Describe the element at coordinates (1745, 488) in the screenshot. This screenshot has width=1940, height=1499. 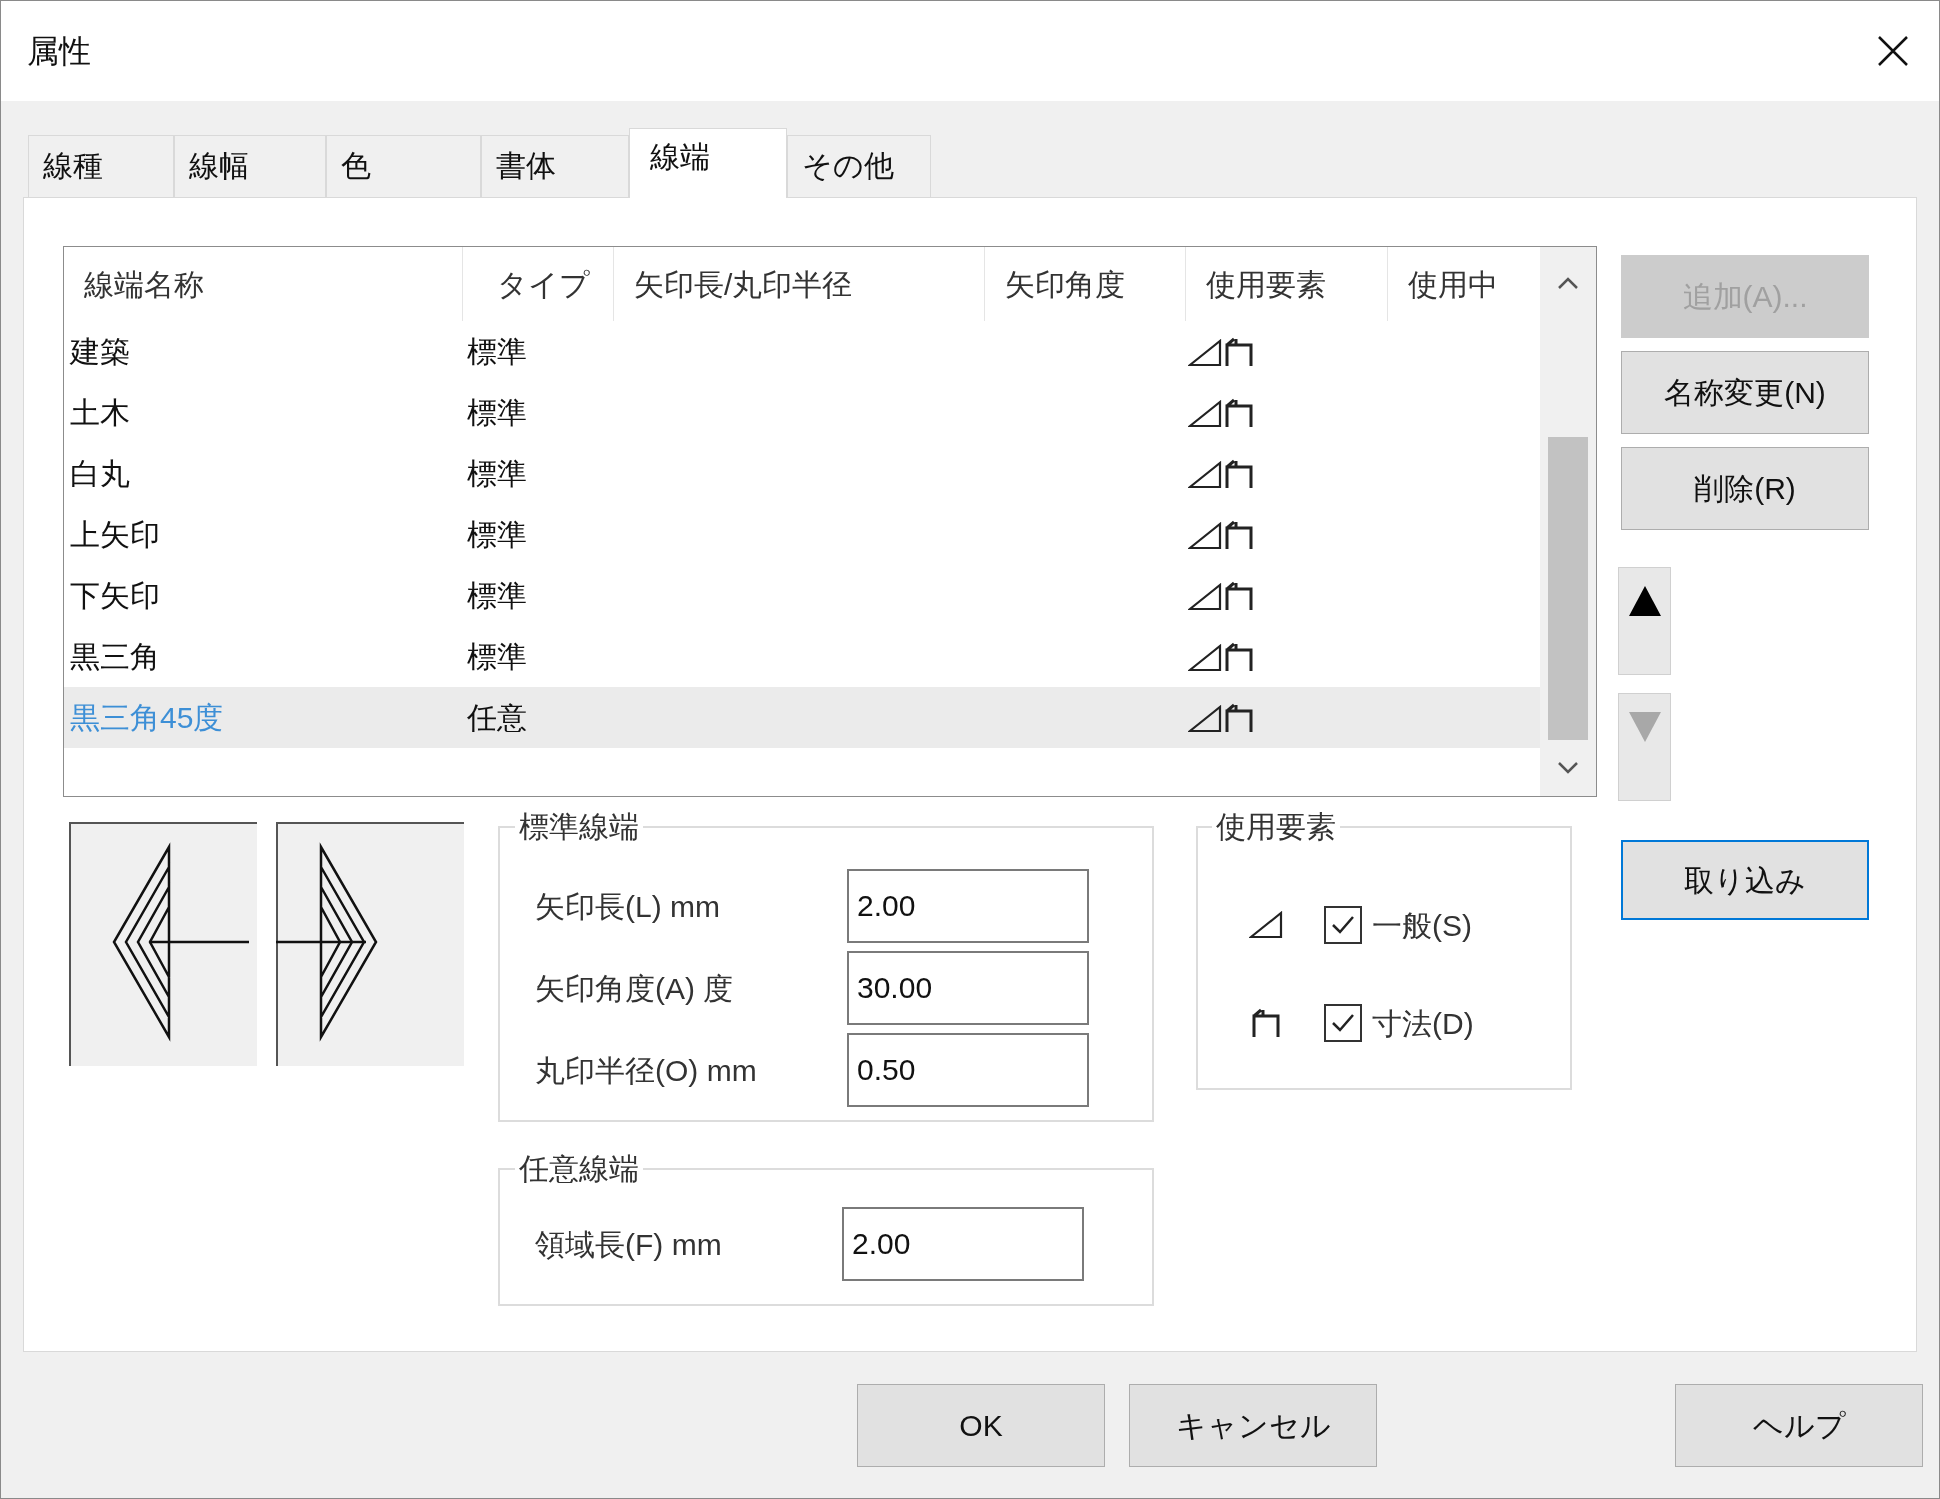
I see `action-button: 削除(R)` at that location.